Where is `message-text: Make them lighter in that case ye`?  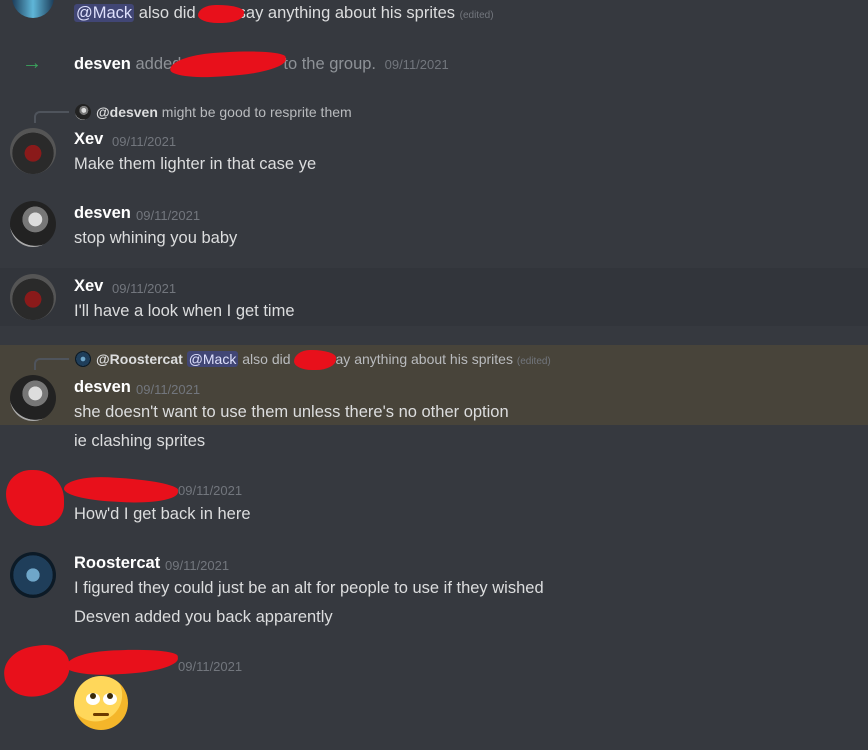 message-text: Make them lighter in that case ye is located at coordinates (195, 164).